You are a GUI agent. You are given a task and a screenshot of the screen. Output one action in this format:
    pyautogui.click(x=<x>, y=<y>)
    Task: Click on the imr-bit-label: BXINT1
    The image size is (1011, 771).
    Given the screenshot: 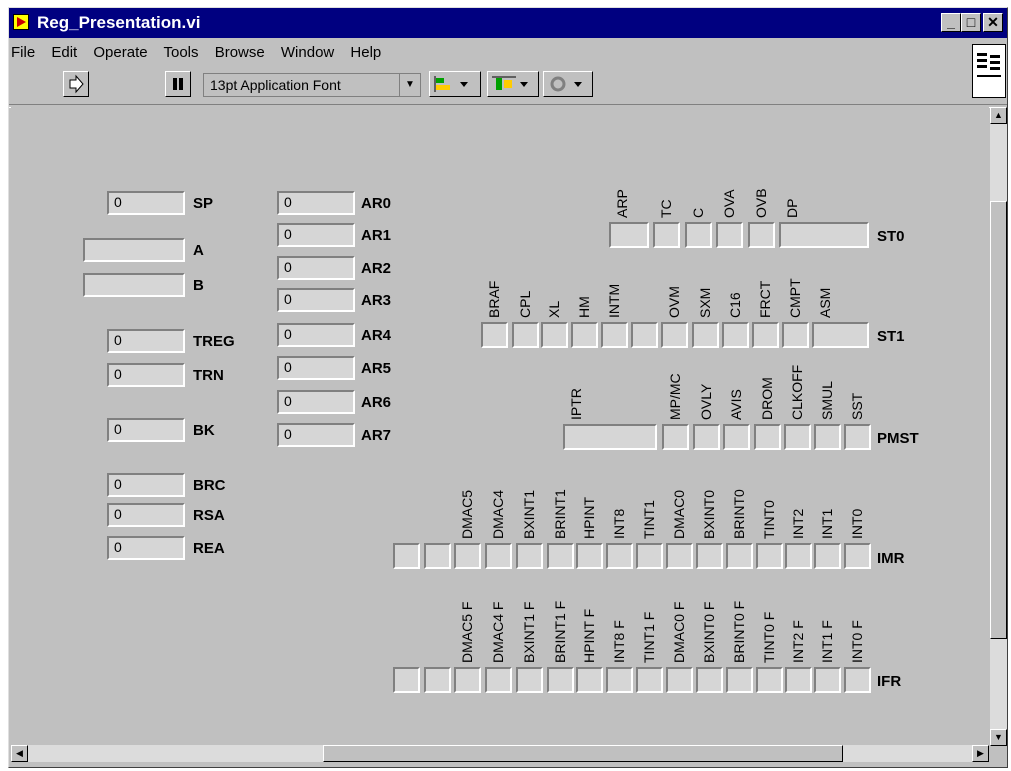 What is the action you would take?
    pyautogui.click(x=529, y=514)
    